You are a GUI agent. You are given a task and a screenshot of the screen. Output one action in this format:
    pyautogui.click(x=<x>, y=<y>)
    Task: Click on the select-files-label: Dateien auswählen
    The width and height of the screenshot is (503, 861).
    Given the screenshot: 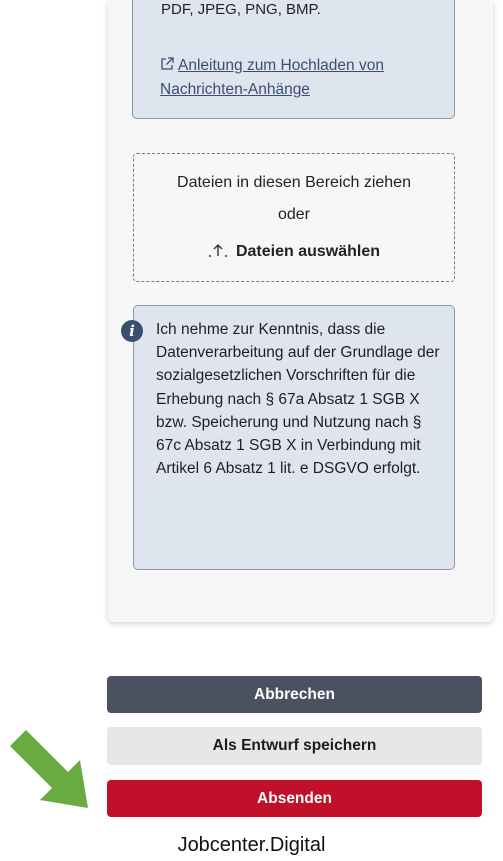 What is the action you would take?
    pyautogui.click(x=308, y=251)
    